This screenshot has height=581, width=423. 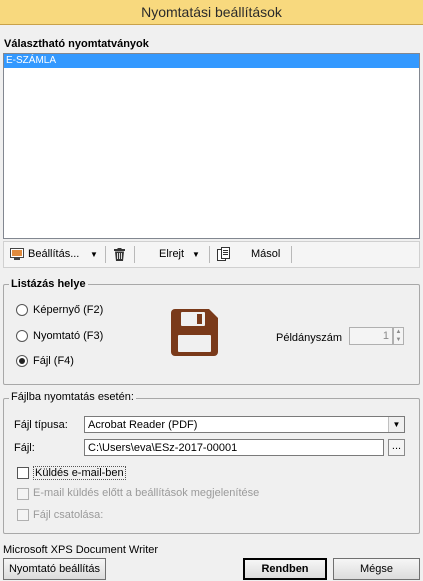 I want to click on printer-settings-button: Nyomtató beállítás, so click(x=54, y=569).